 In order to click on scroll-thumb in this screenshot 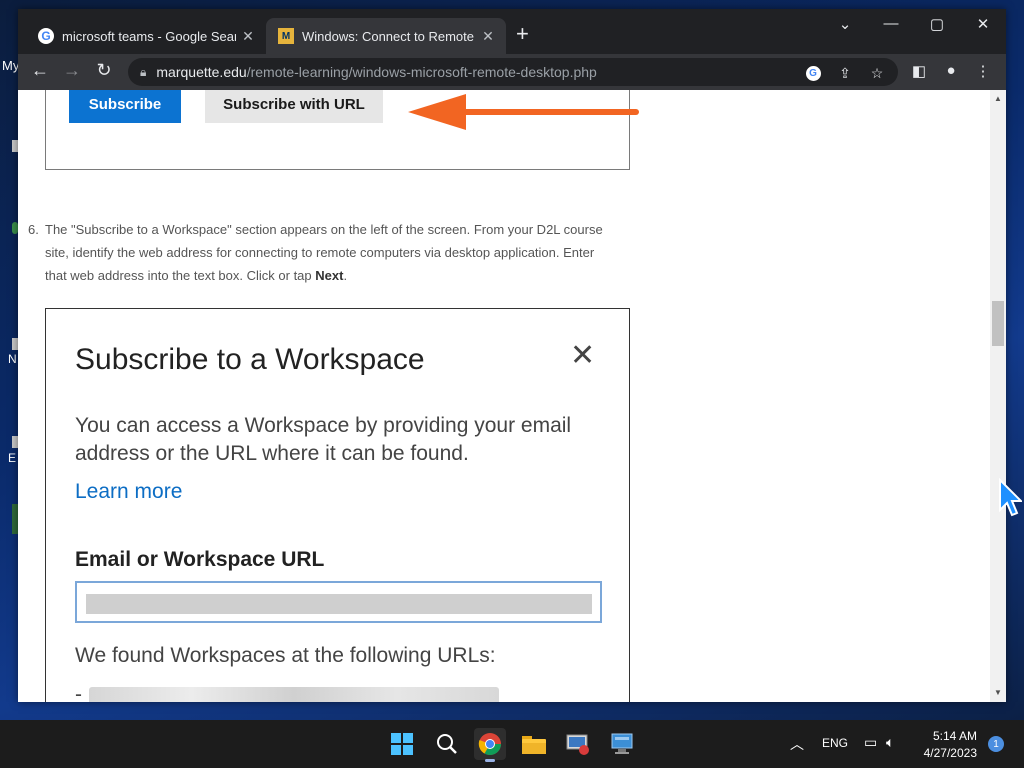, I will do `click(998, 323)`.